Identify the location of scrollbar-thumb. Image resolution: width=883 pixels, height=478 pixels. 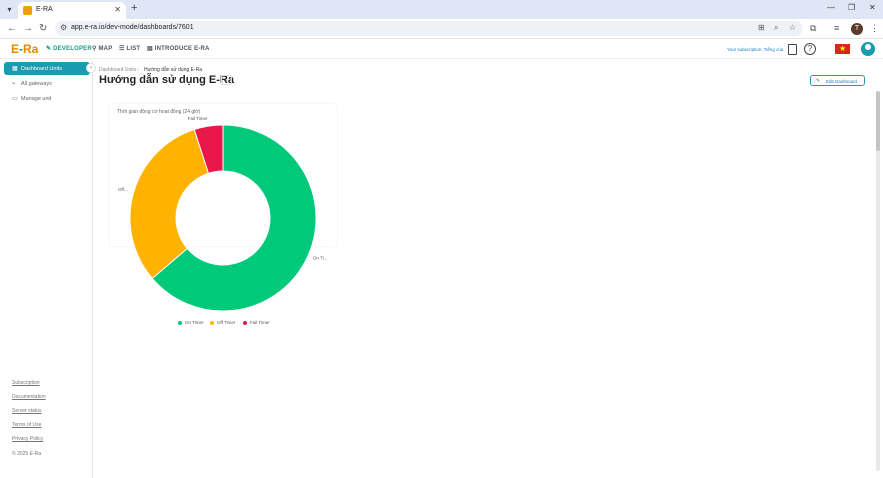
(878, 121).